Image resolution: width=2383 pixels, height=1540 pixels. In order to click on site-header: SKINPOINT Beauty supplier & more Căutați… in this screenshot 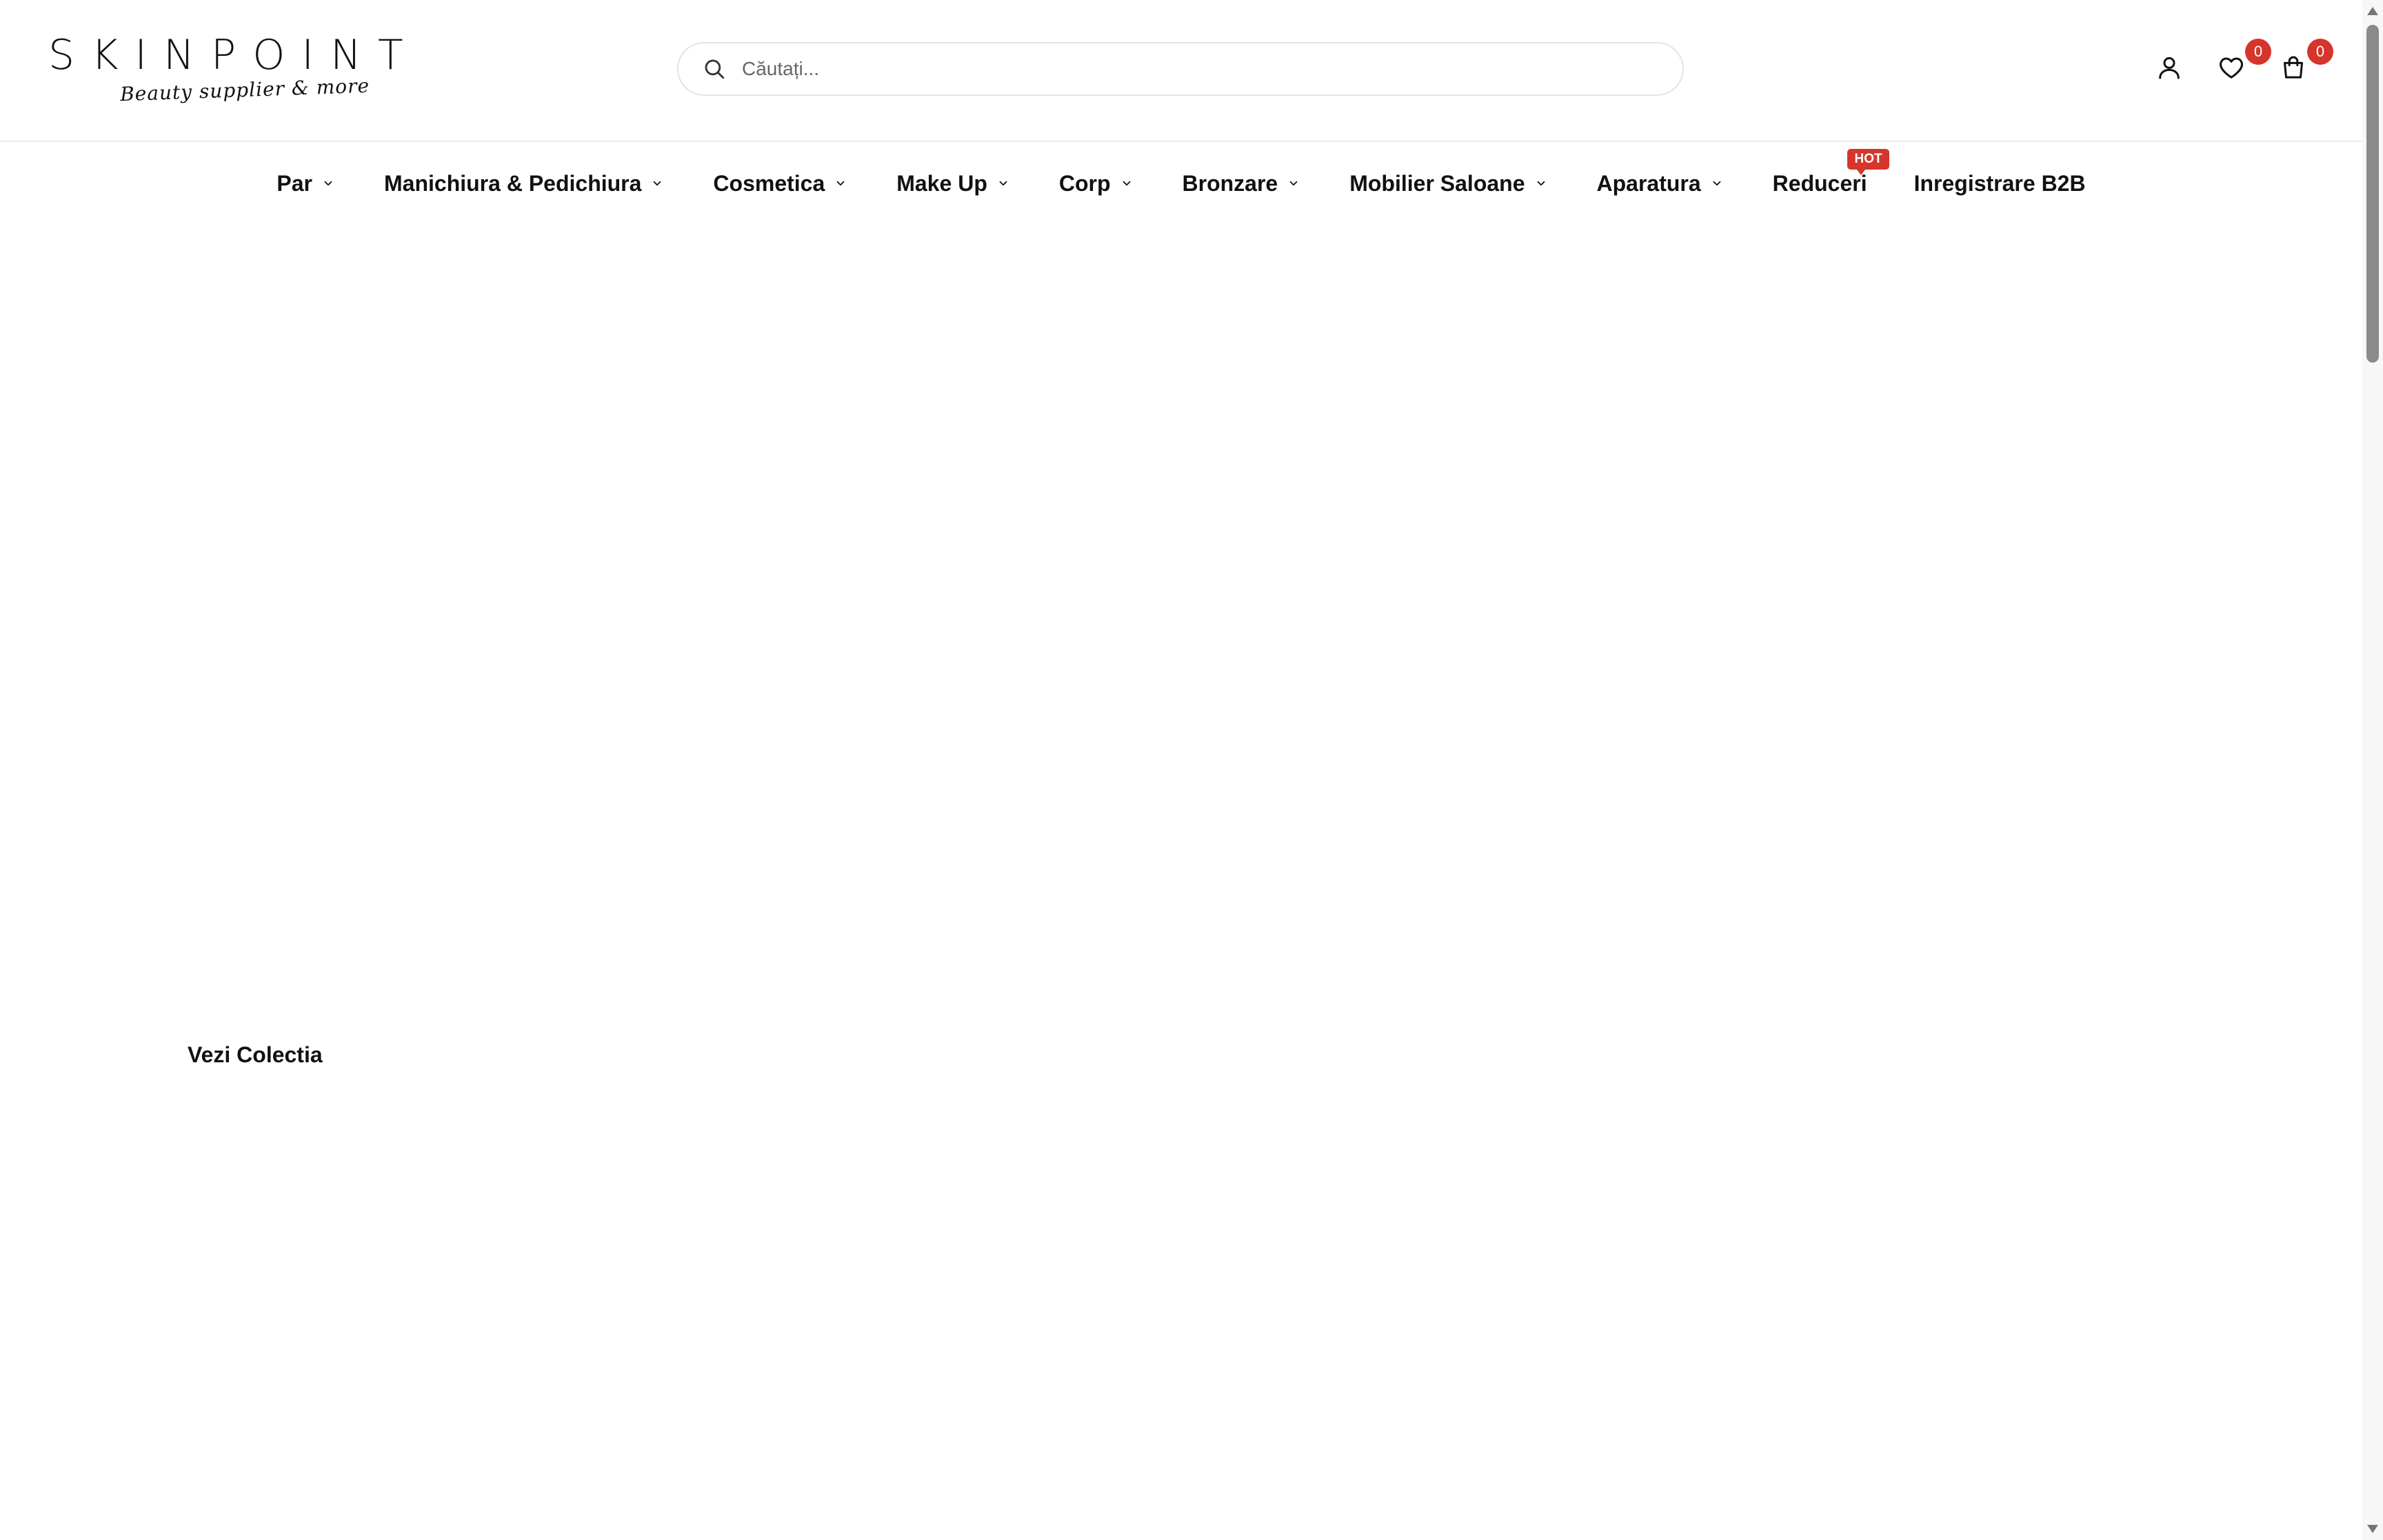, I will do `click(1181, 71)`.